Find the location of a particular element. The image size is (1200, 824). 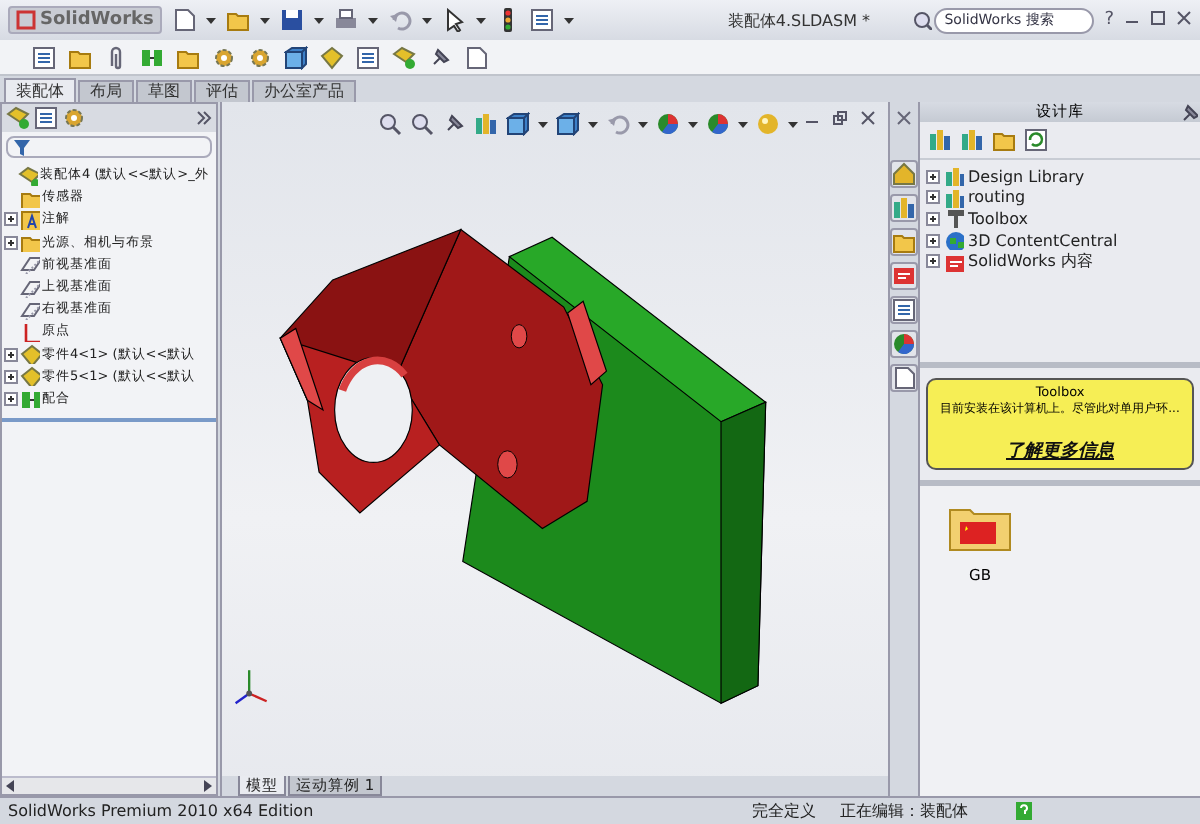

app-logo: SolidWorks is located at coordinates (85, 20).